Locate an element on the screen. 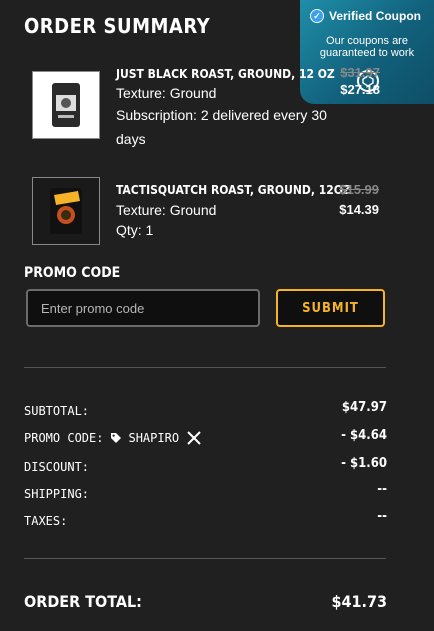  tag-icon is located at coordinates (116, 438).